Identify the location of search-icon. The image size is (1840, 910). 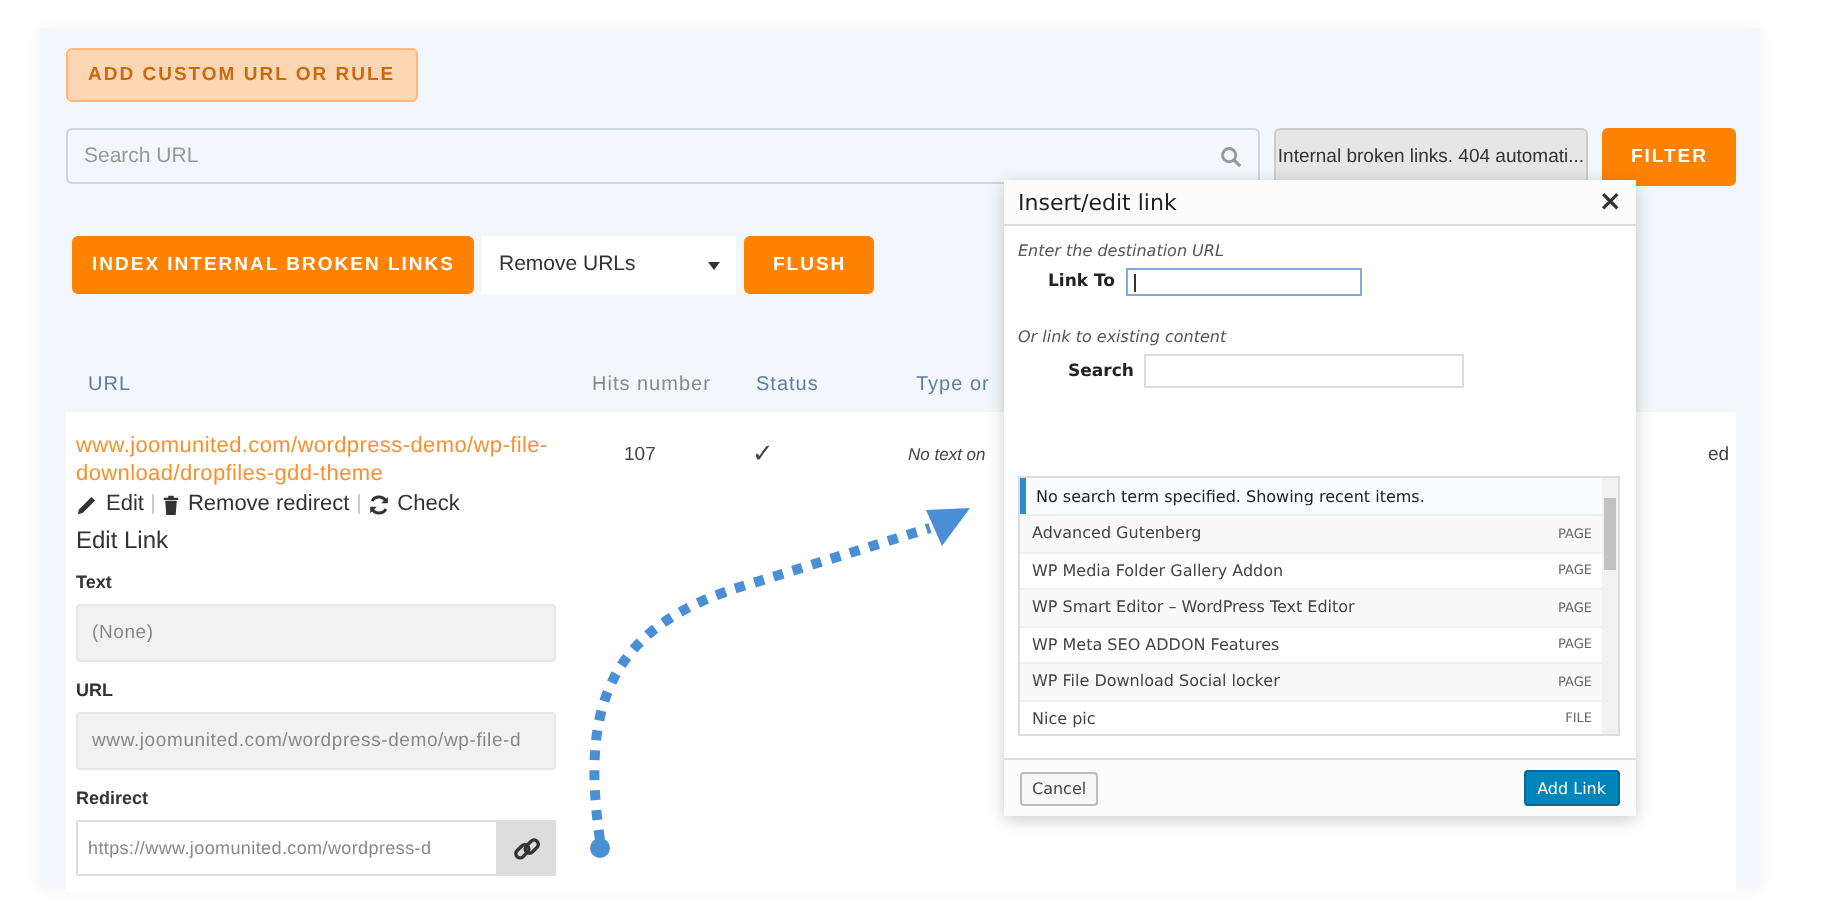
(1230, 157).